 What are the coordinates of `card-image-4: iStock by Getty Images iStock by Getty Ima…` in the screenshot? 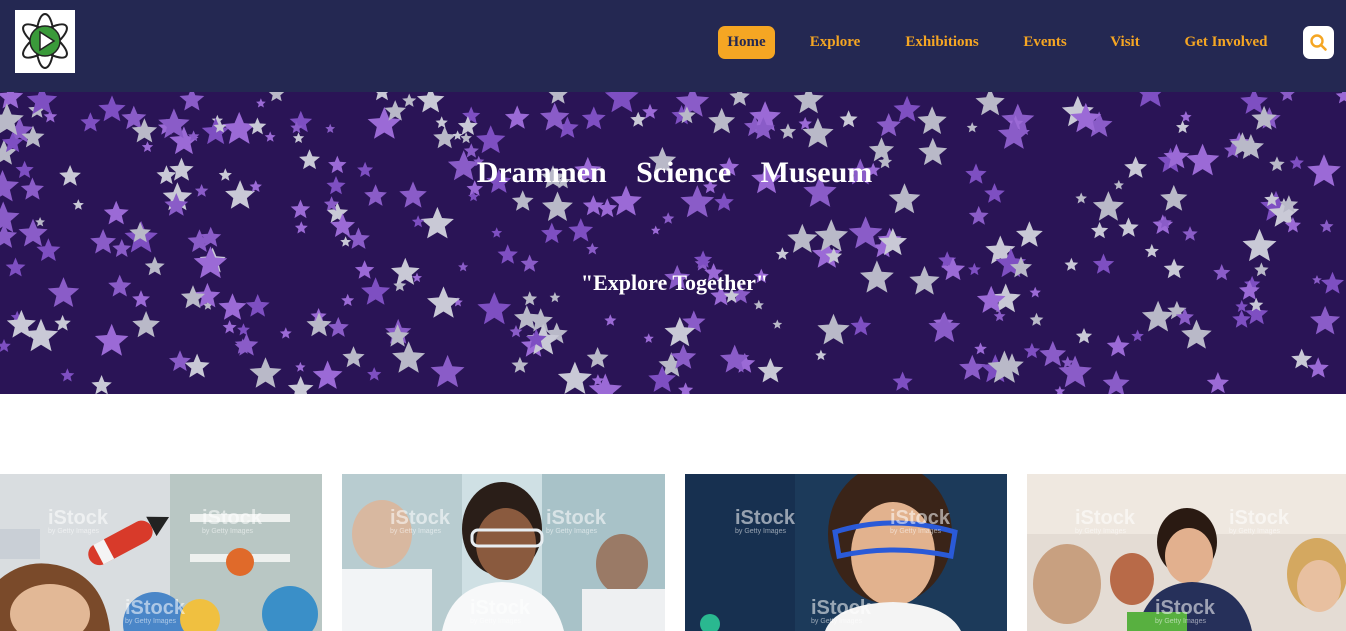 It's located at (1186, 552).